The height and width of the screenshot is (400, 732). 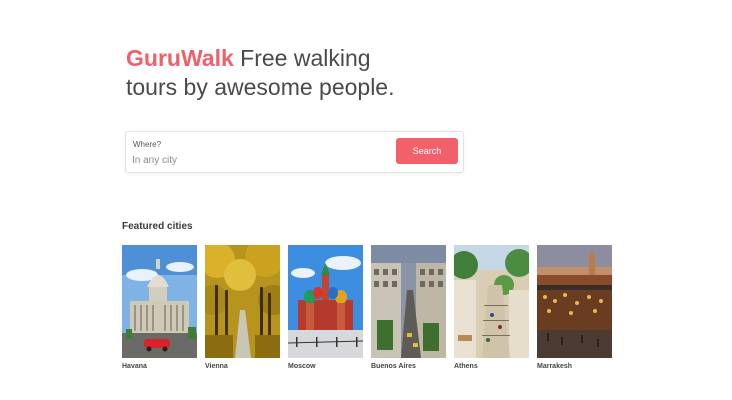 I want to click on city-name: Marrakesh, so click(x=555, y=366).